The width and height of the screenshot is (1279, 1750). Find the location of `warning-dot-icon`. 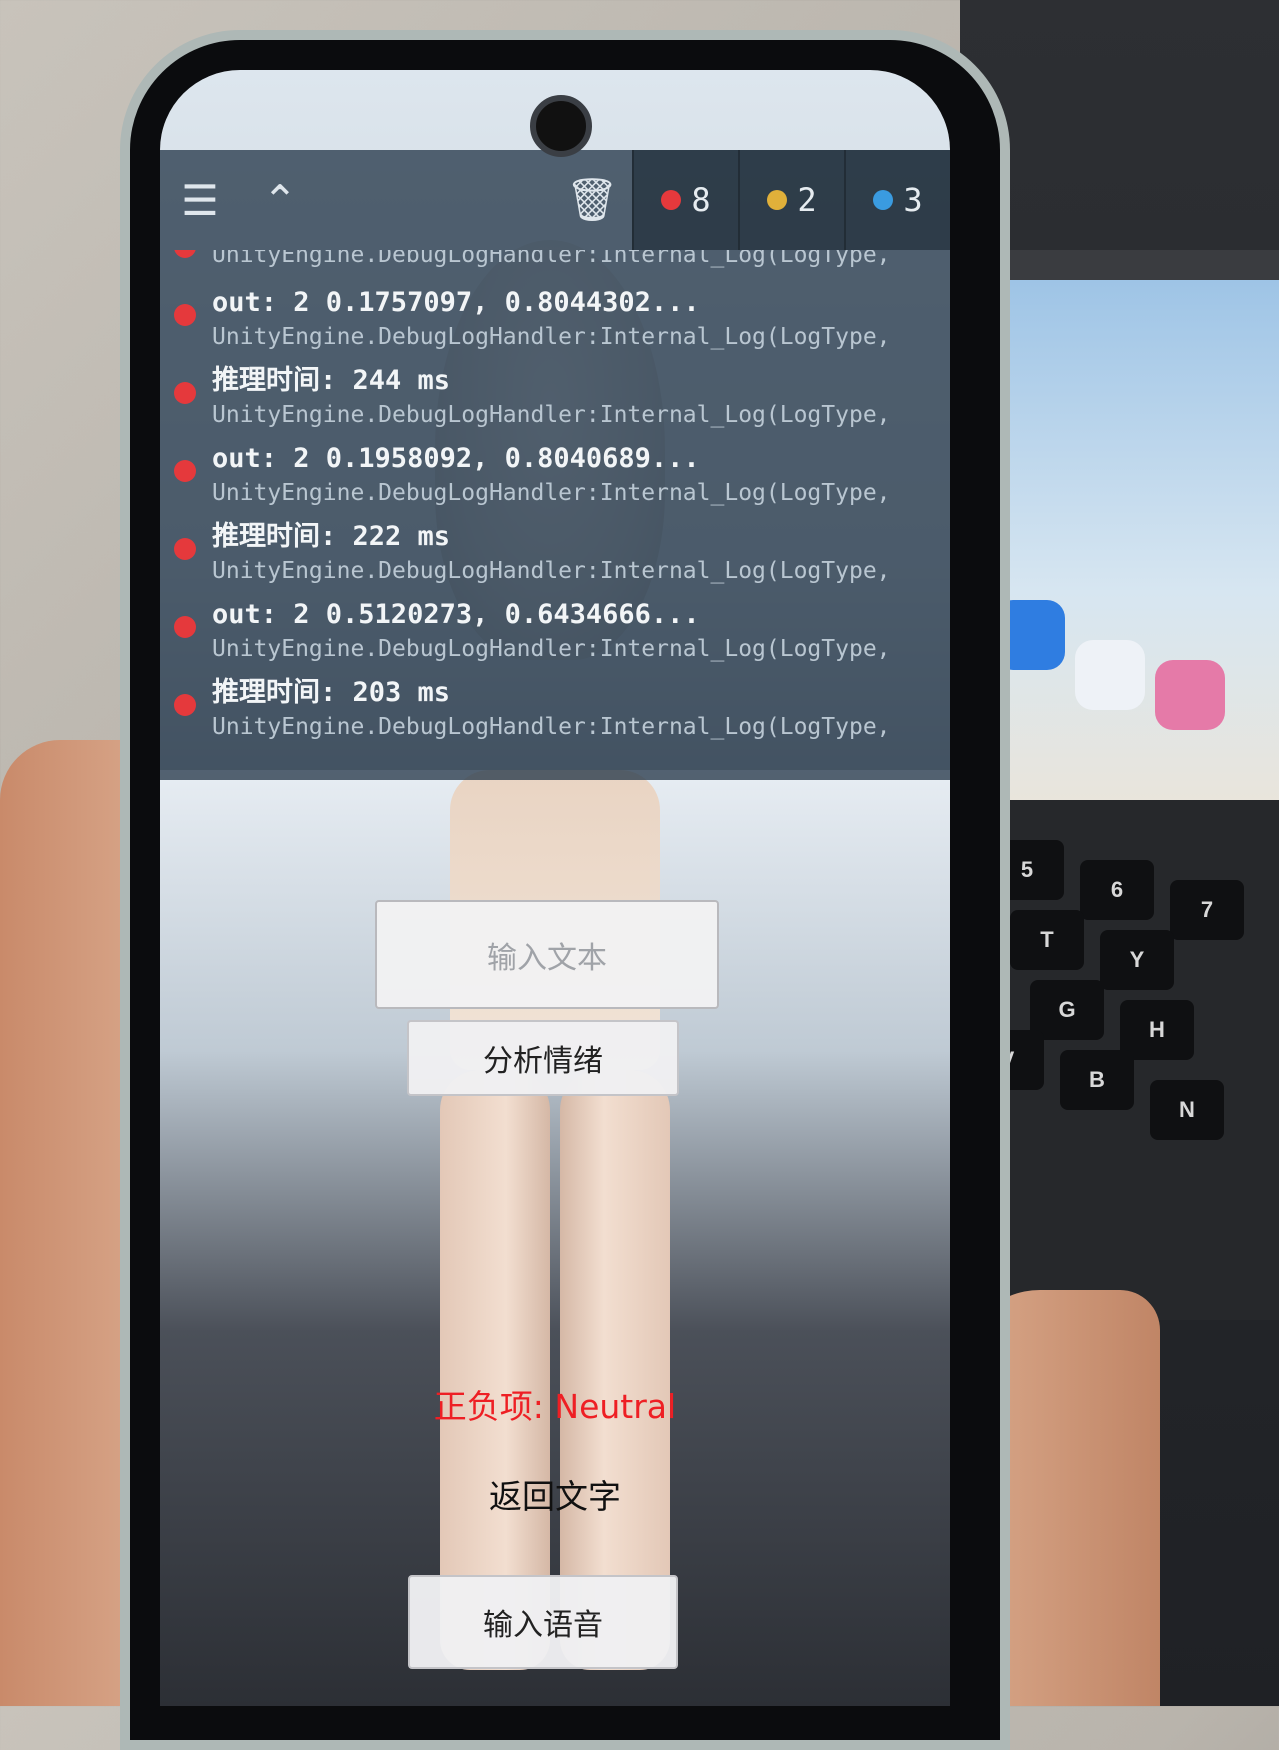

warning-dot-icon is located at coordinates (777, 200).